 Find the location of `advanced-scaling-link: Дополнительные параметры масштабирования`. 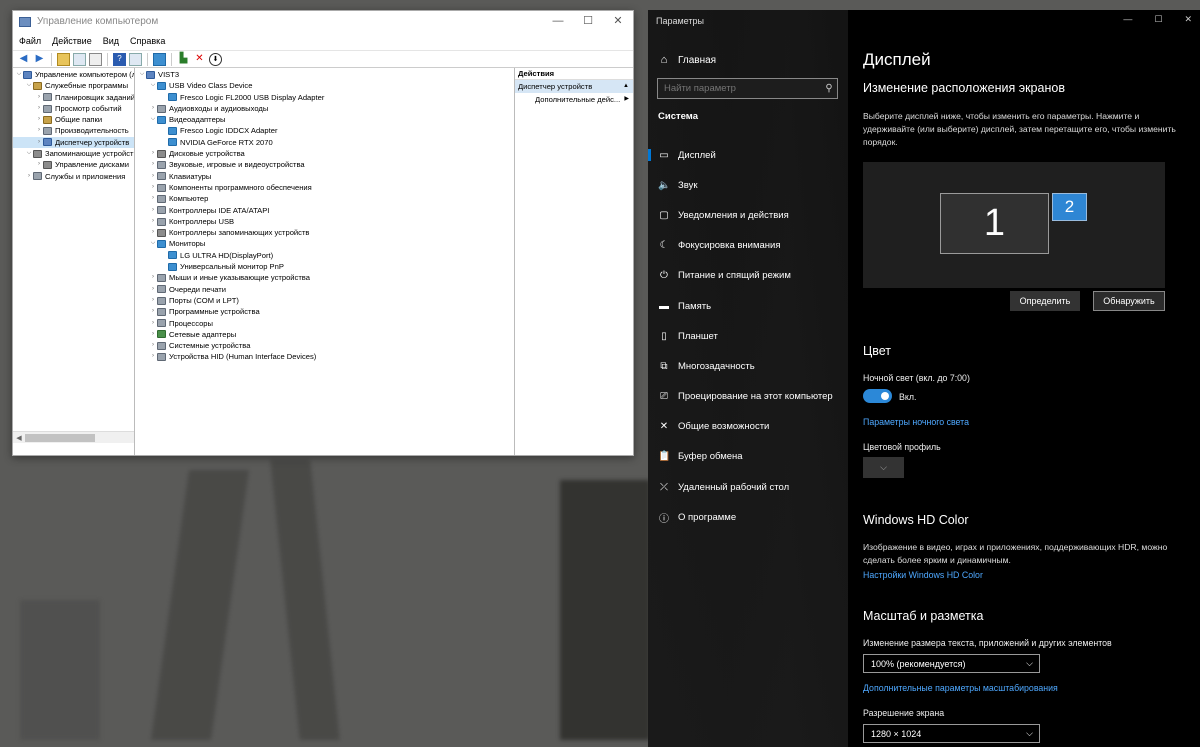

advanced-scaling-link: Дополнительные параметры масштабирования is located at coordinates (960, 688).